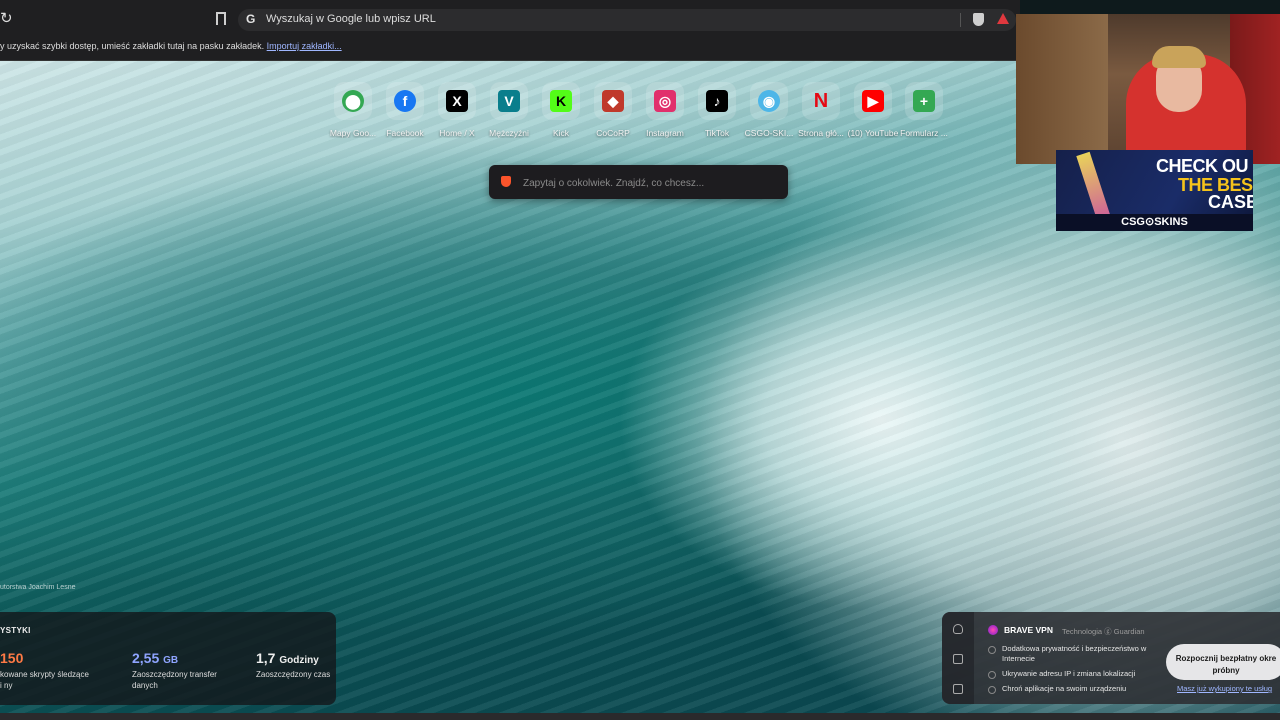  What do you see at coordinates (613, 133) in the screenshot?
I see `top-site-label: CoCoRP` at bounding box center [613, 133].